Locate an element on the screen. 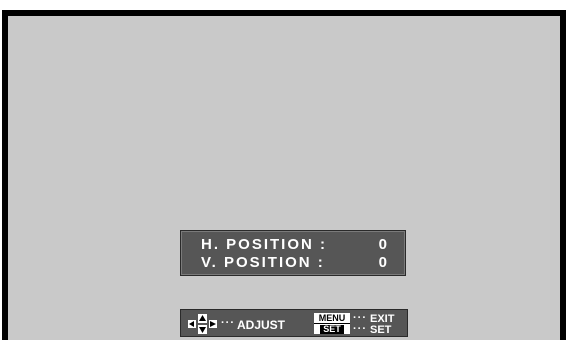 The image size is (574, 348). set-dots: ··· is located at coordinates (360, 329).